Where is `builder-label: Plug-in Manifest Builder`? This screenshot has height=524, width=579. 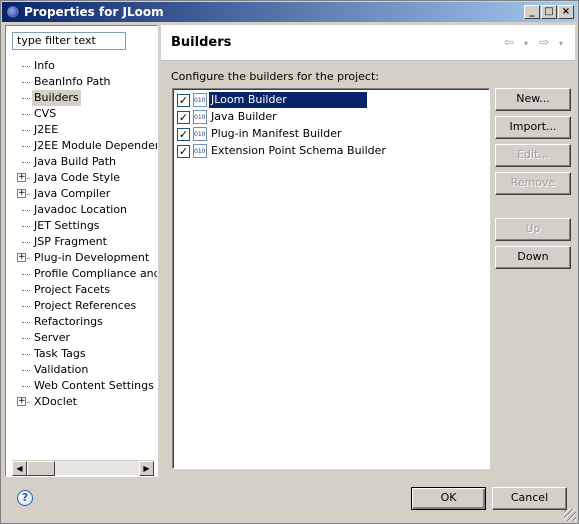
builder-label: Plug-in Manifest Builder is located at coordinates (276, 133).